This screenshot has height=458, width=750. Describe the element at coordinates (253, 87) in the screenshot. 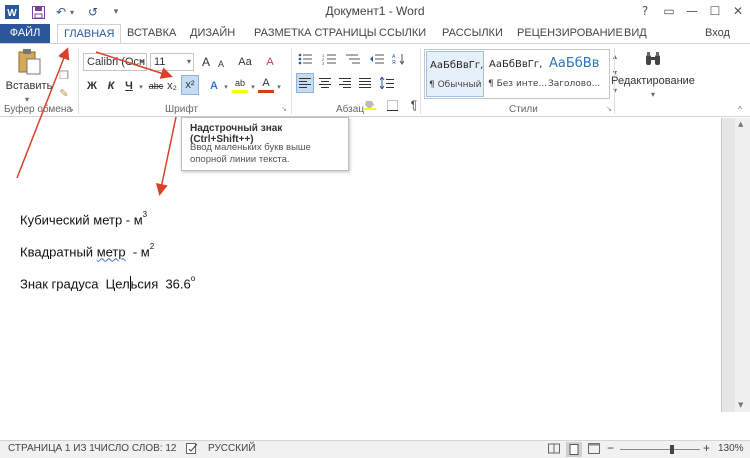

I see `highlight-dropdown-icon: ▾` at that location.